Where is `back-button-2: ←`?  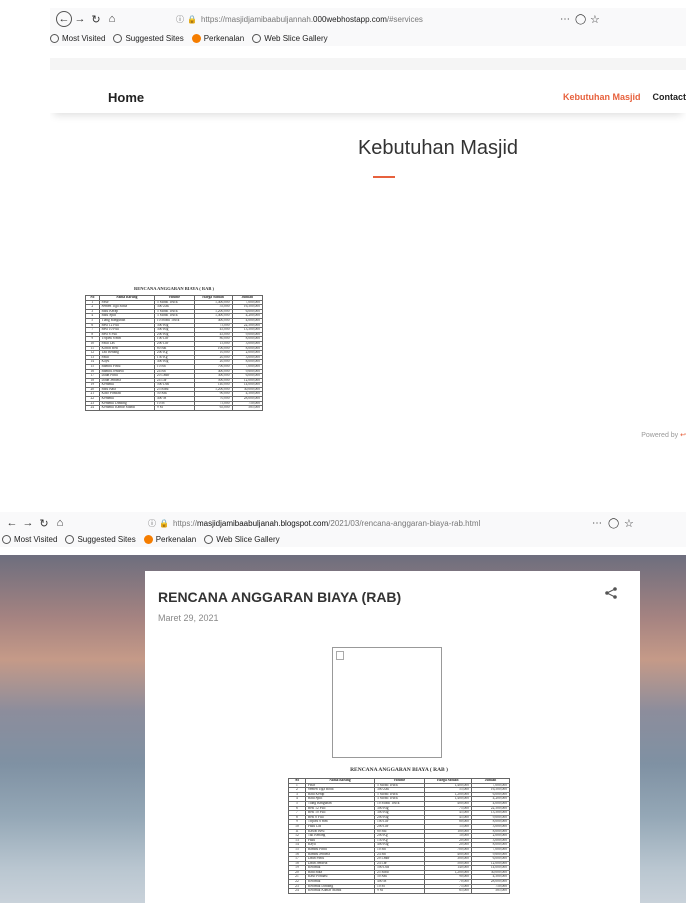 back-button-2: ← is located at coordinates (12, 523).